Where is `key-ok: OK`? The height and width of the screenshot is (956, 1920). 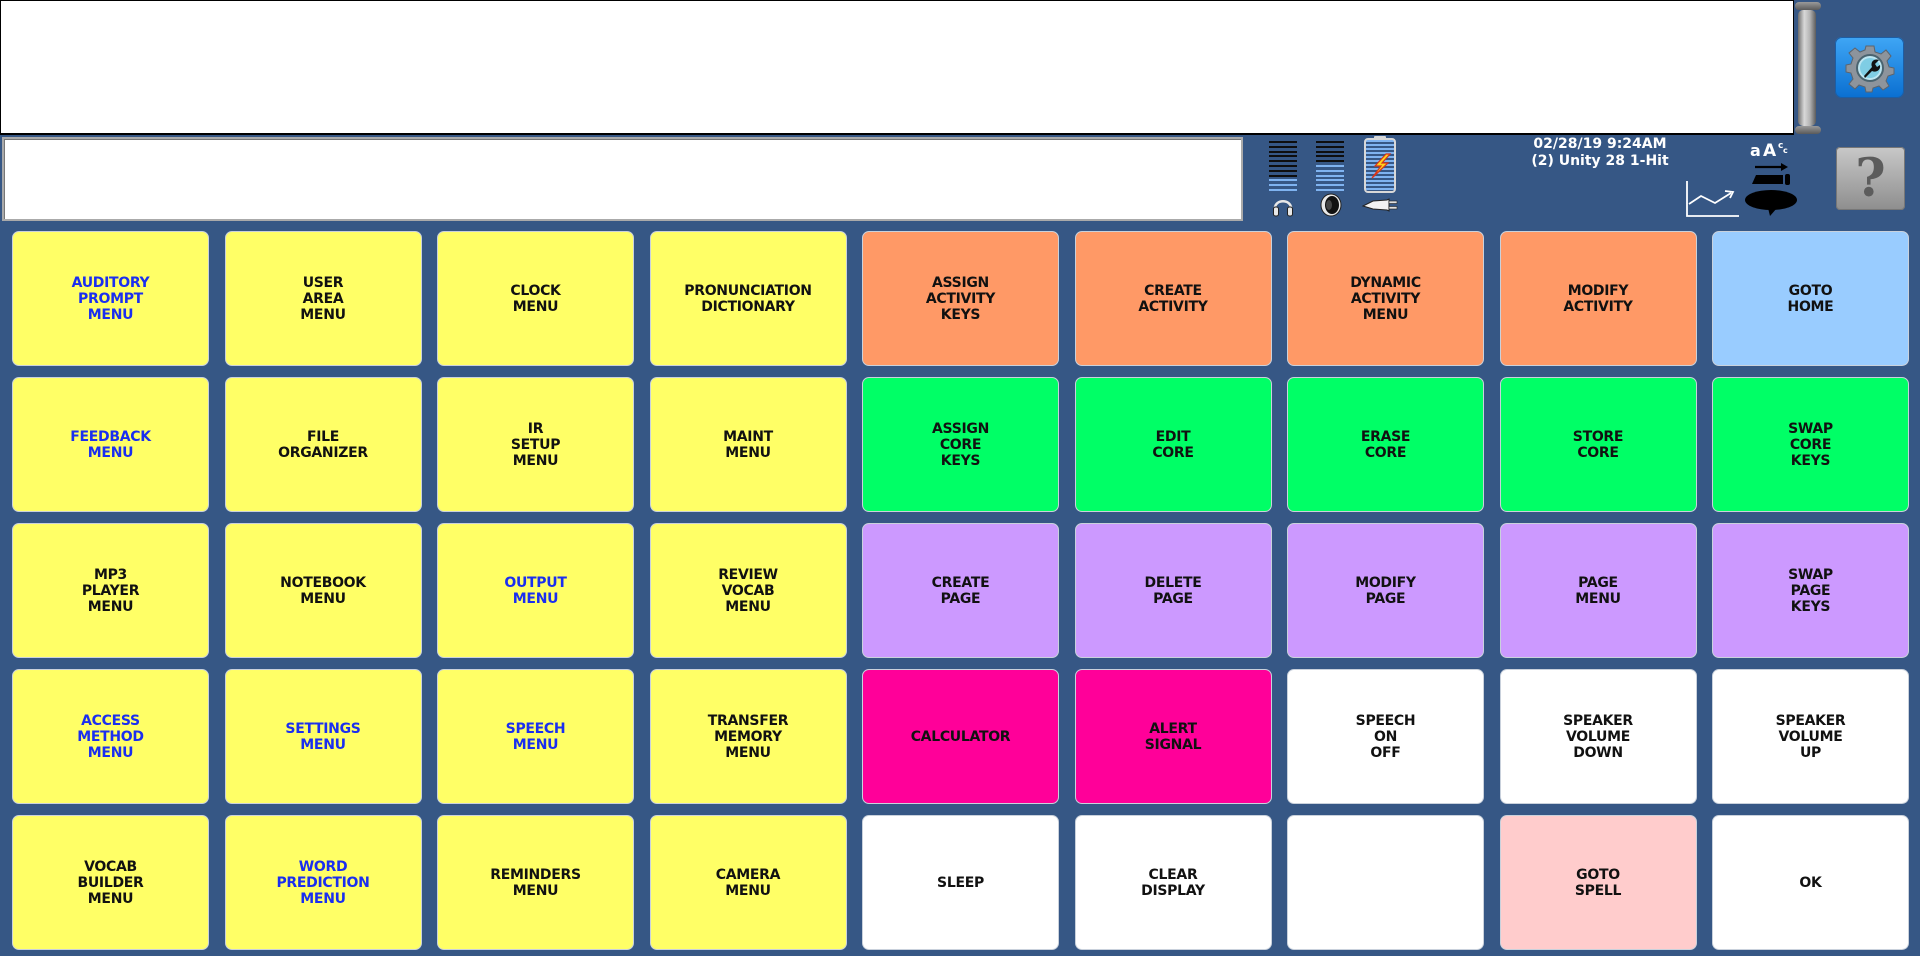 key-ok: OK is located at coordinates (1810, 882).